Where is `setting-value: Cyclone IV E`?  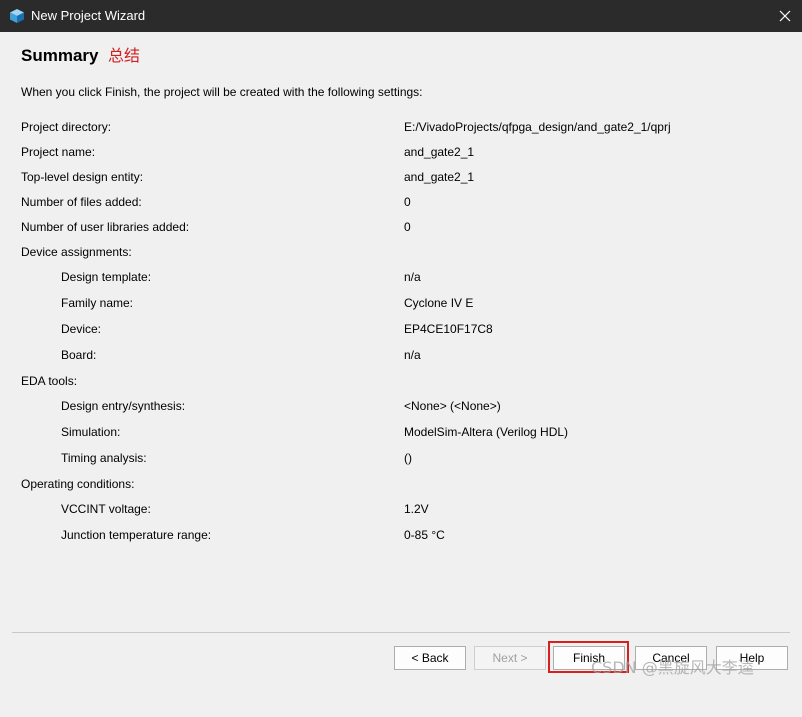 setting-value: Cyclone IV E is located at coordinates (439, 303).